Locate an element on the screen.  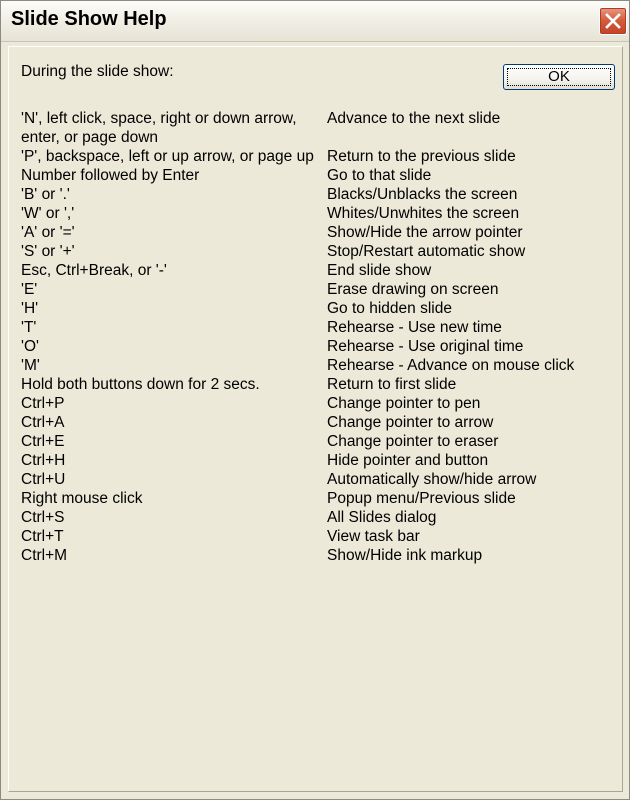
shortcut-description: Go to hidden slide is located at coordinates (389, 308).